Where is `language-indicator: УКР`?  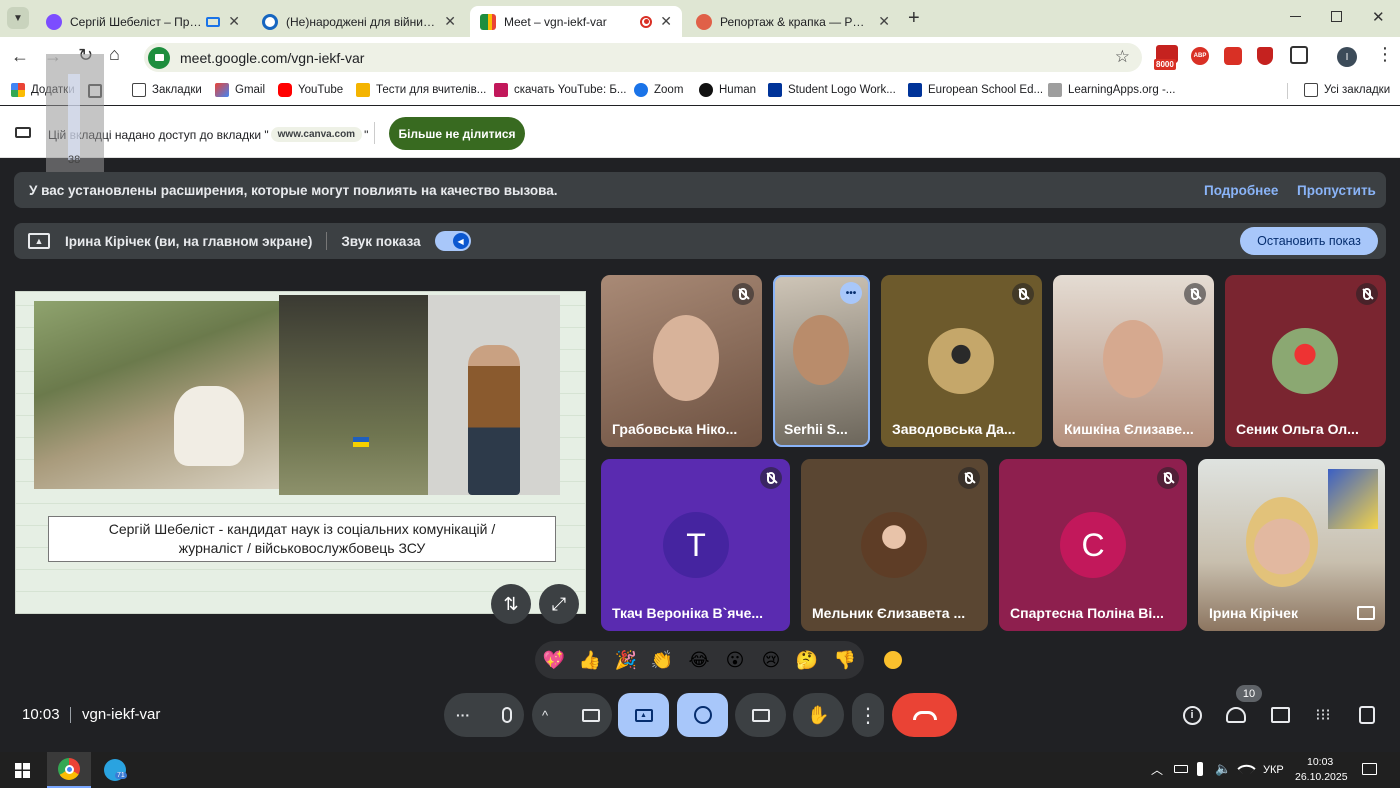
language-indicator: УКР is located at coordinates (1273, 770).